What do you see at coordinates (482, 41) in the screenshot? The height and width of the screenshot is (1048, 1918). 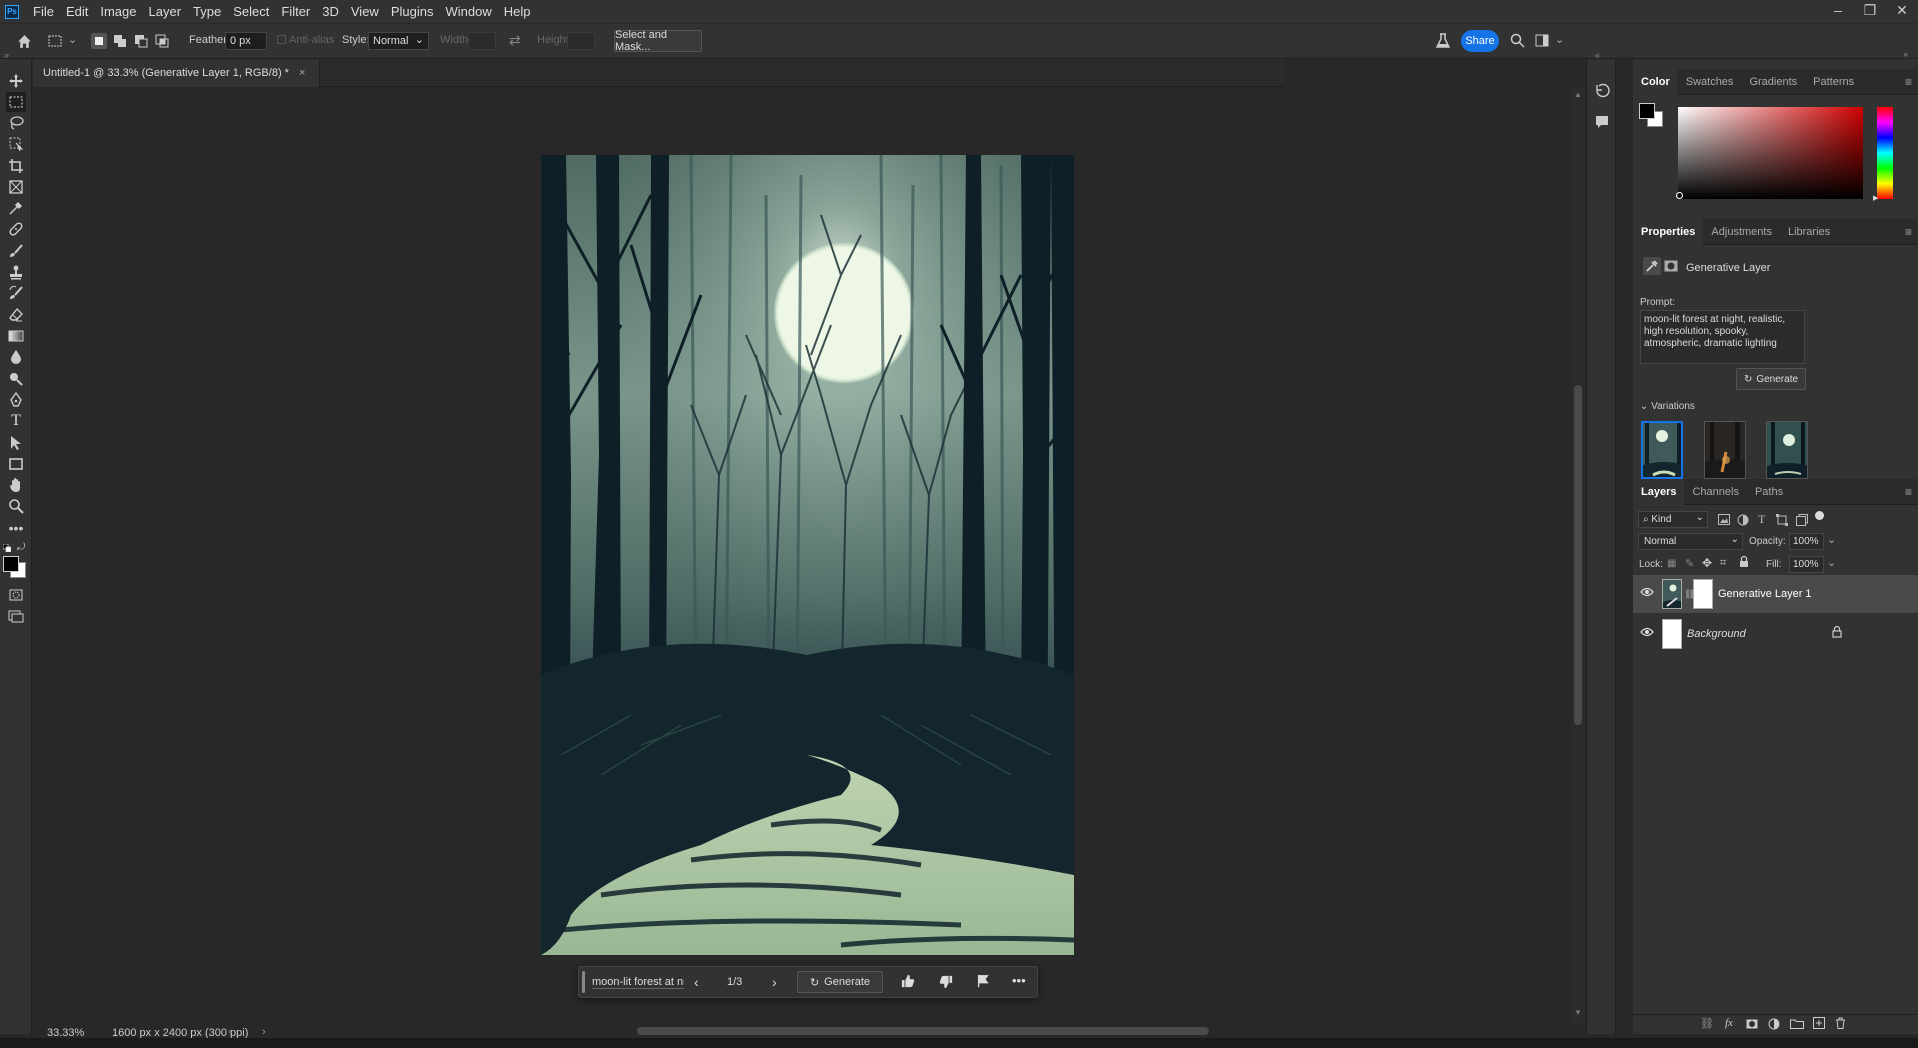 I see `width-input` at bounding box center [482, 41].